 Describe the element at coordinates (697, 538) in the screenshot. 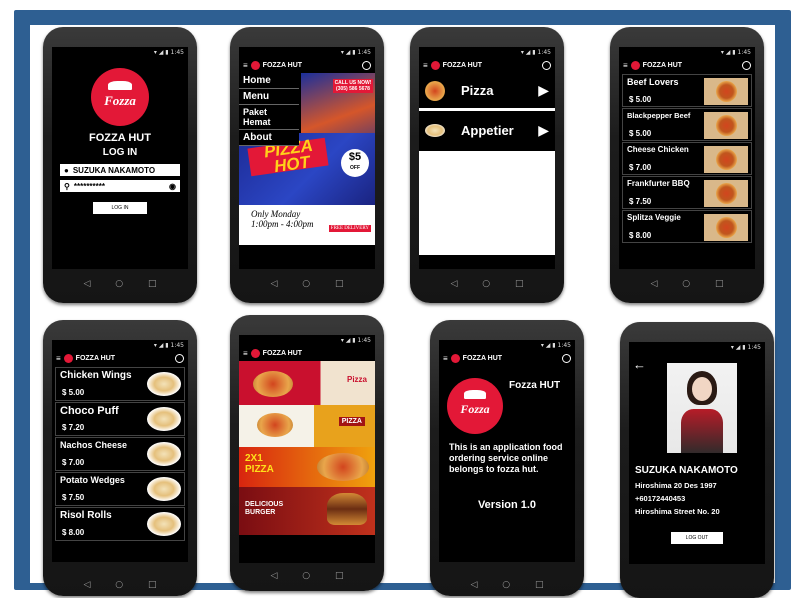

I see `logout-button: LOG OUT` at that location.